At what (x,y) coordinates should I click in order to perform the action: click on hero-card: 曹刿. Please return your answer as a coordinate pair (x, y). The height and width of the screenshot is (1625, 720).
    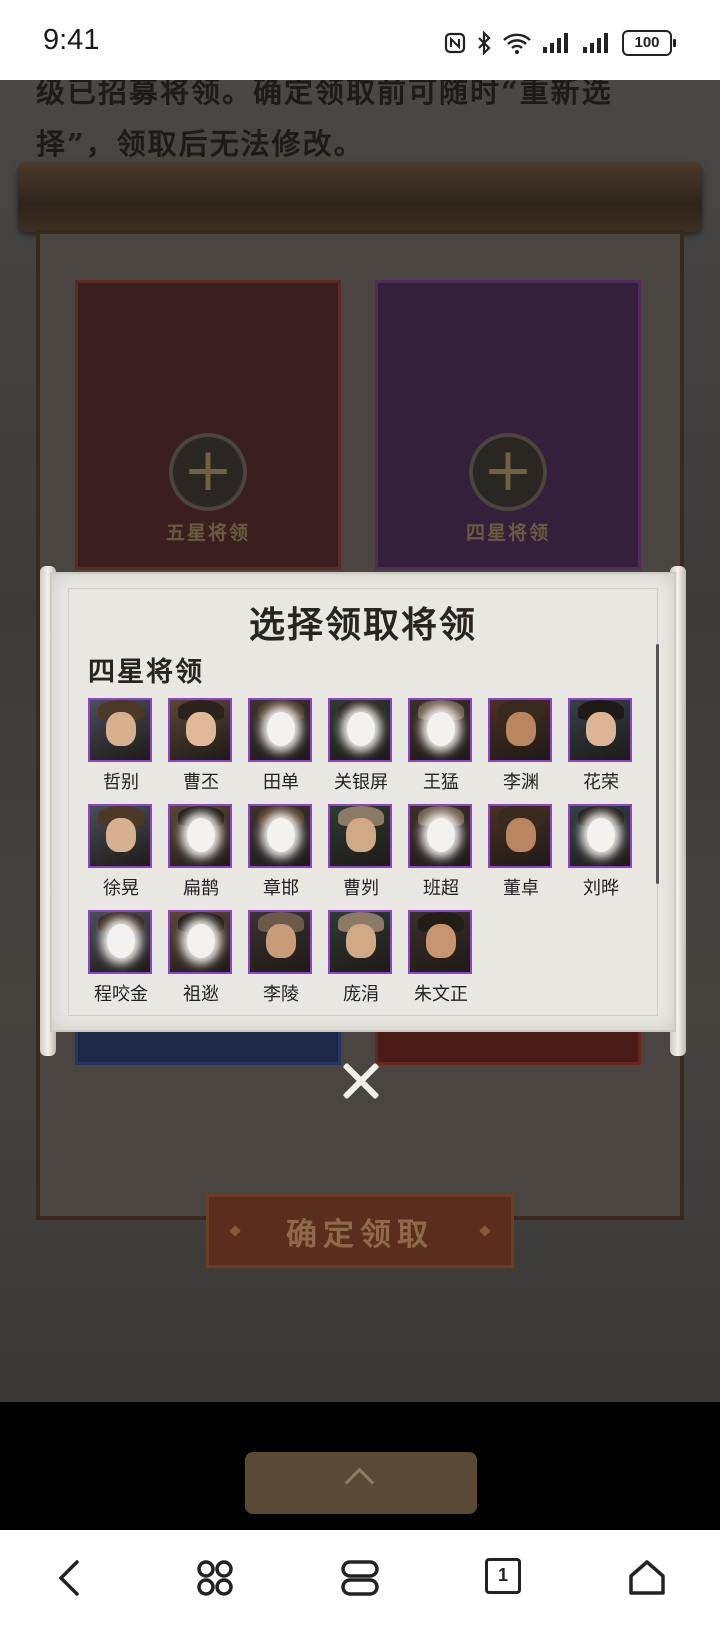
    Looking at the image, I should click on (361, 854).